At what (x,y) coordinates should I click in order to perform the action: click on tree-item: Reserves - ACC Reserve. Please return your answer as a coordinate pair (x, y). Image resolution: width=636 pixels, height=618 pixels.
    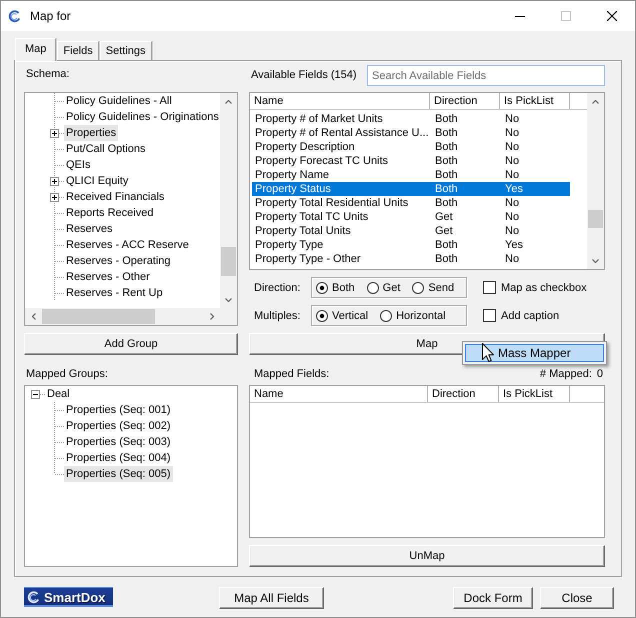
    Looking at the image, I should click on (127, 245).